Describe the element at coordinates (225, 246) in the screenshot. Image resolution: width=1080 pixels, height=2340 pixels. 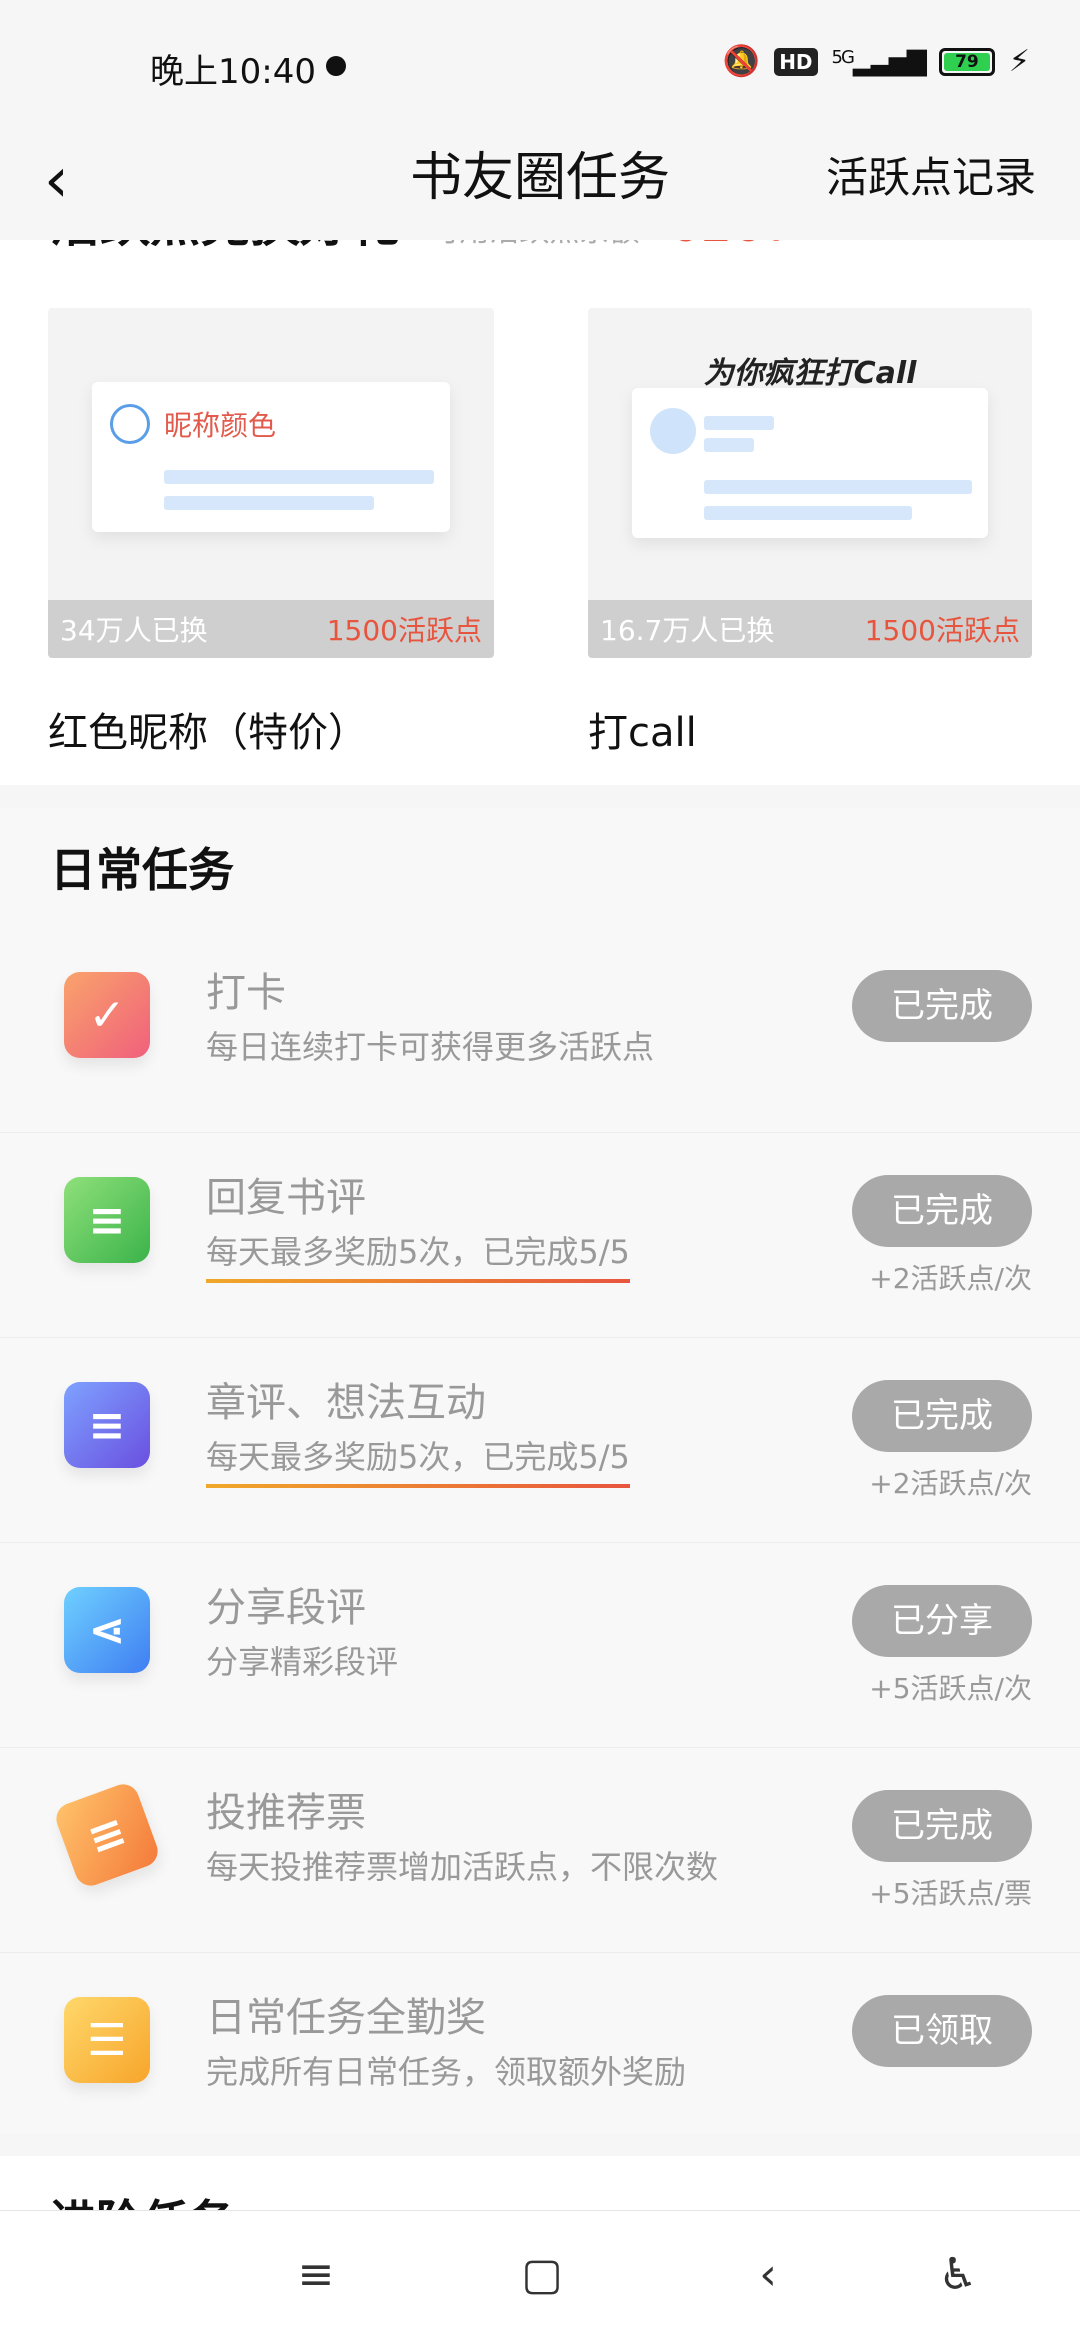
I see `rewards-heading-text: 活跃点兑换好礼` at that location.